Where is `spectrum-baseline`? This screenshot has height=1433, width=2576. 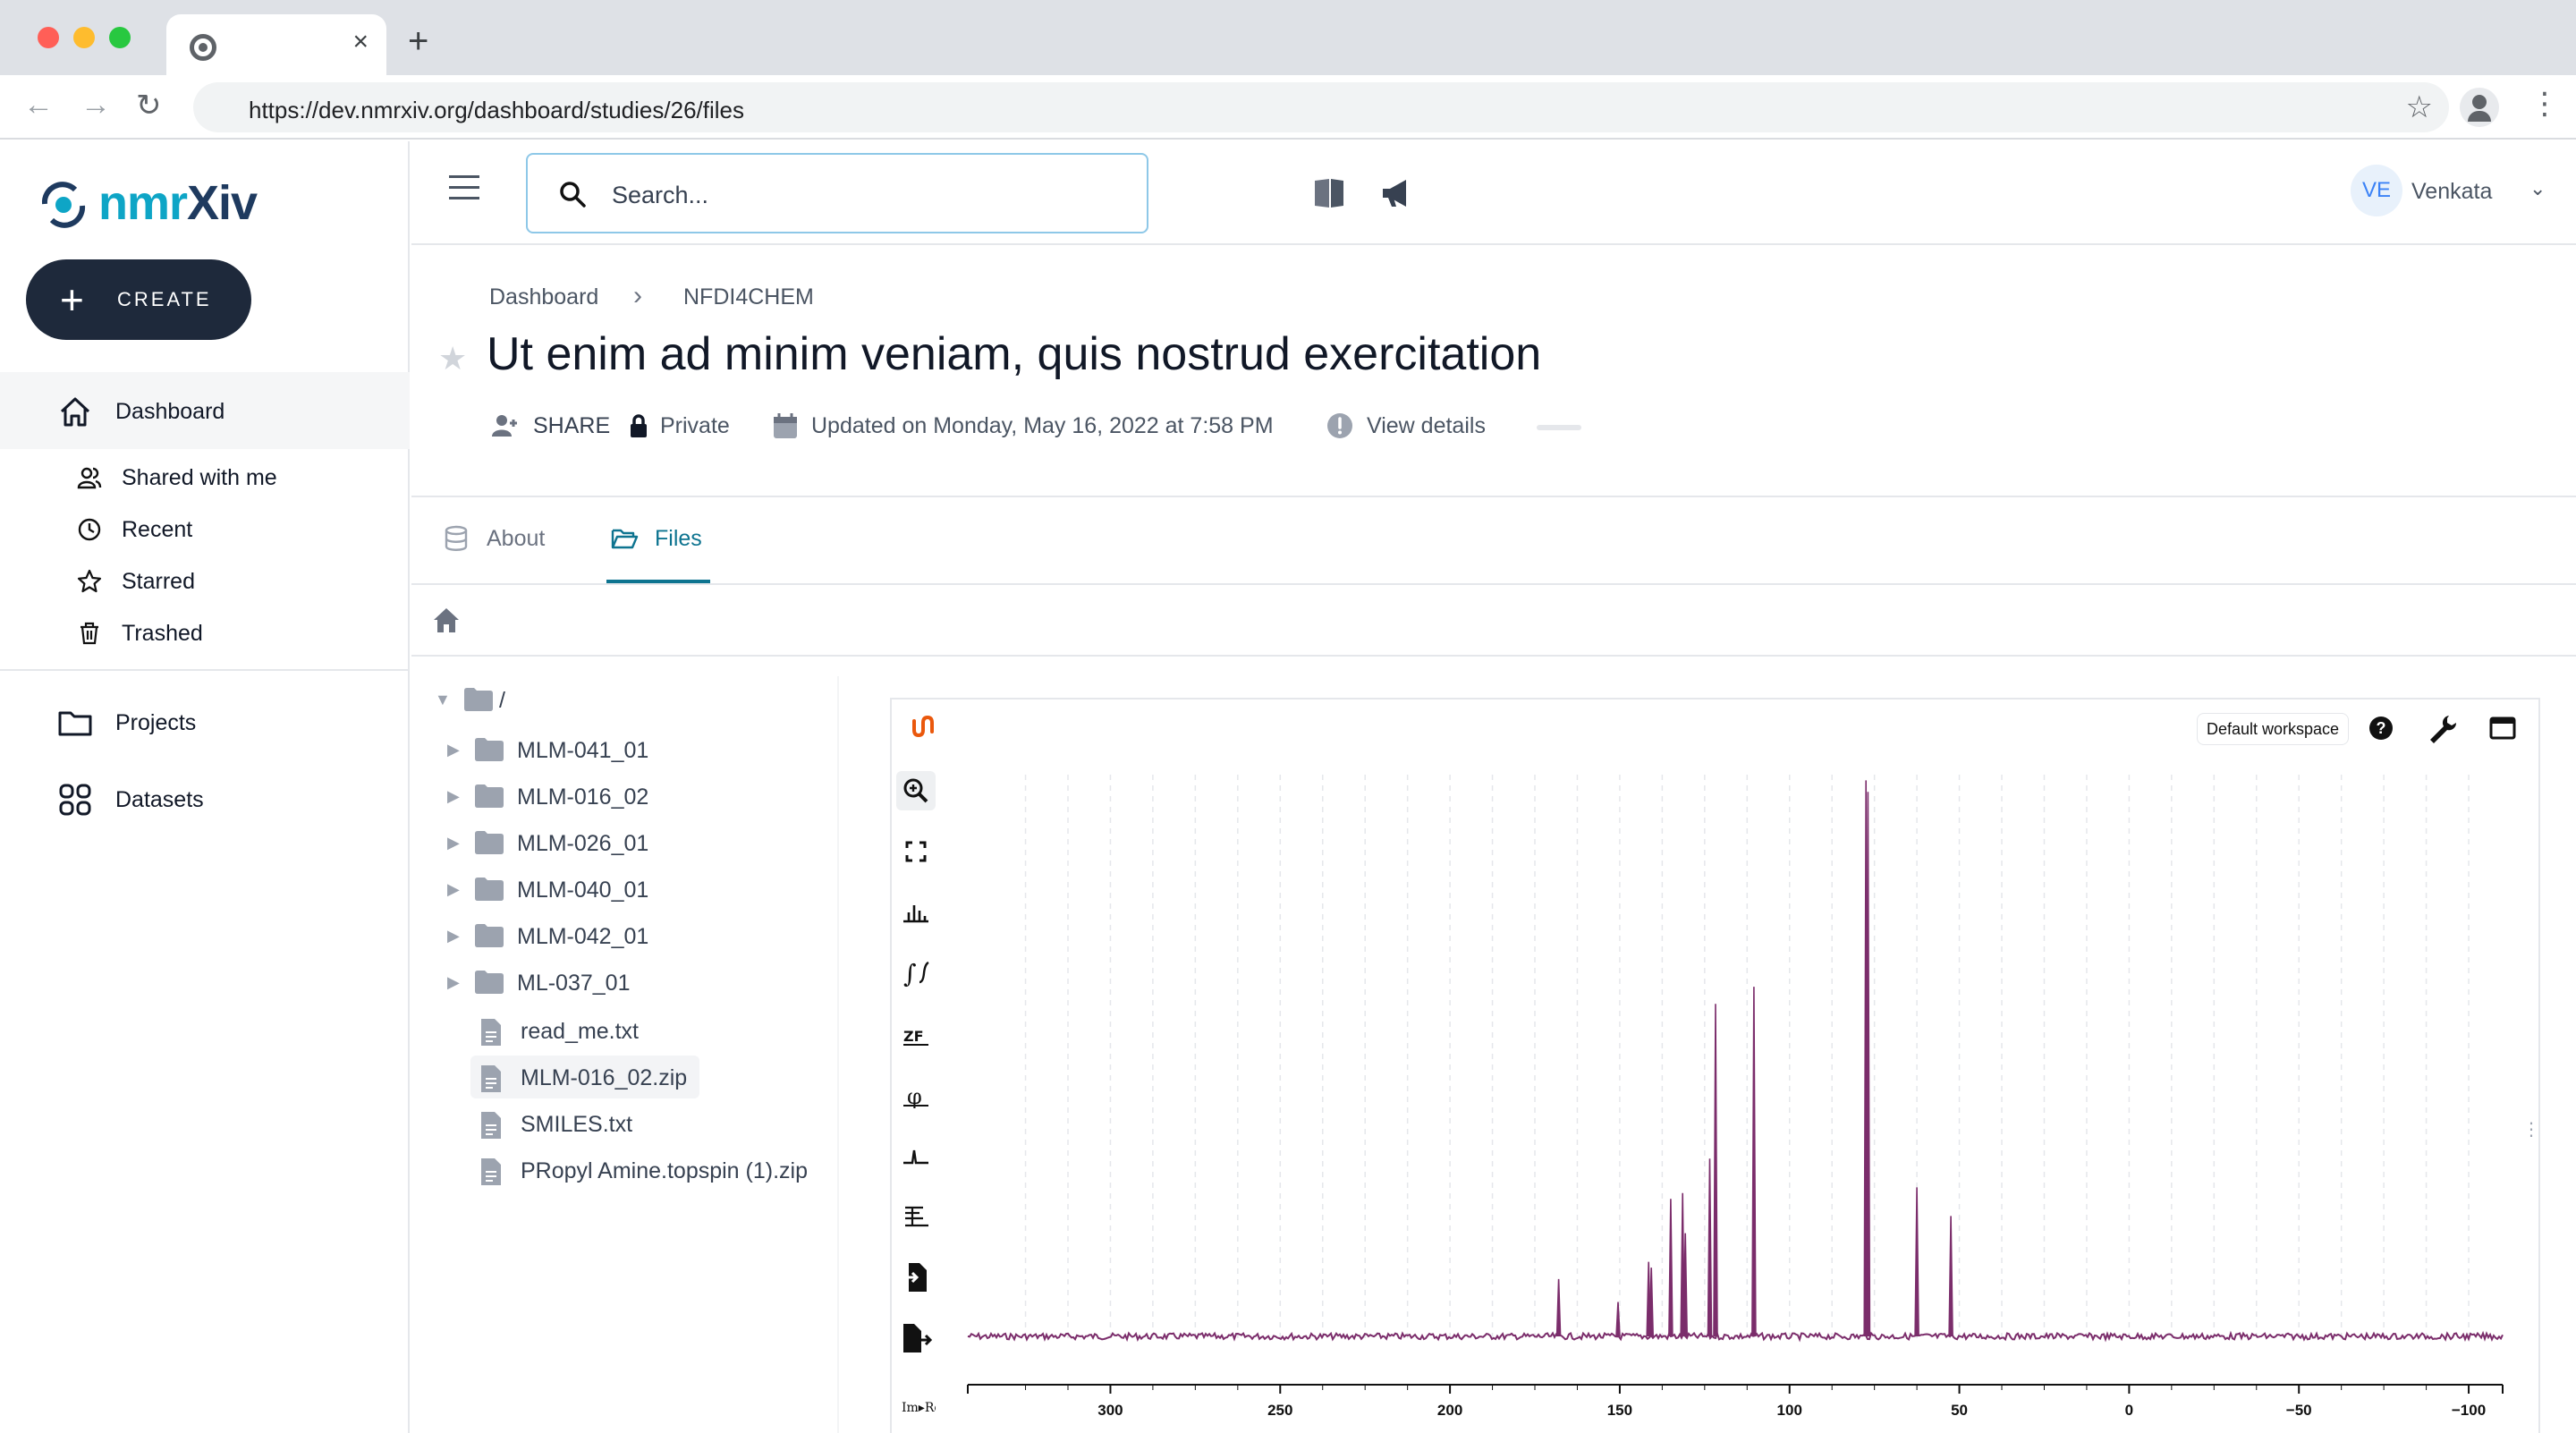
spectrum-baseline is located at coordinates (1735, 1336).